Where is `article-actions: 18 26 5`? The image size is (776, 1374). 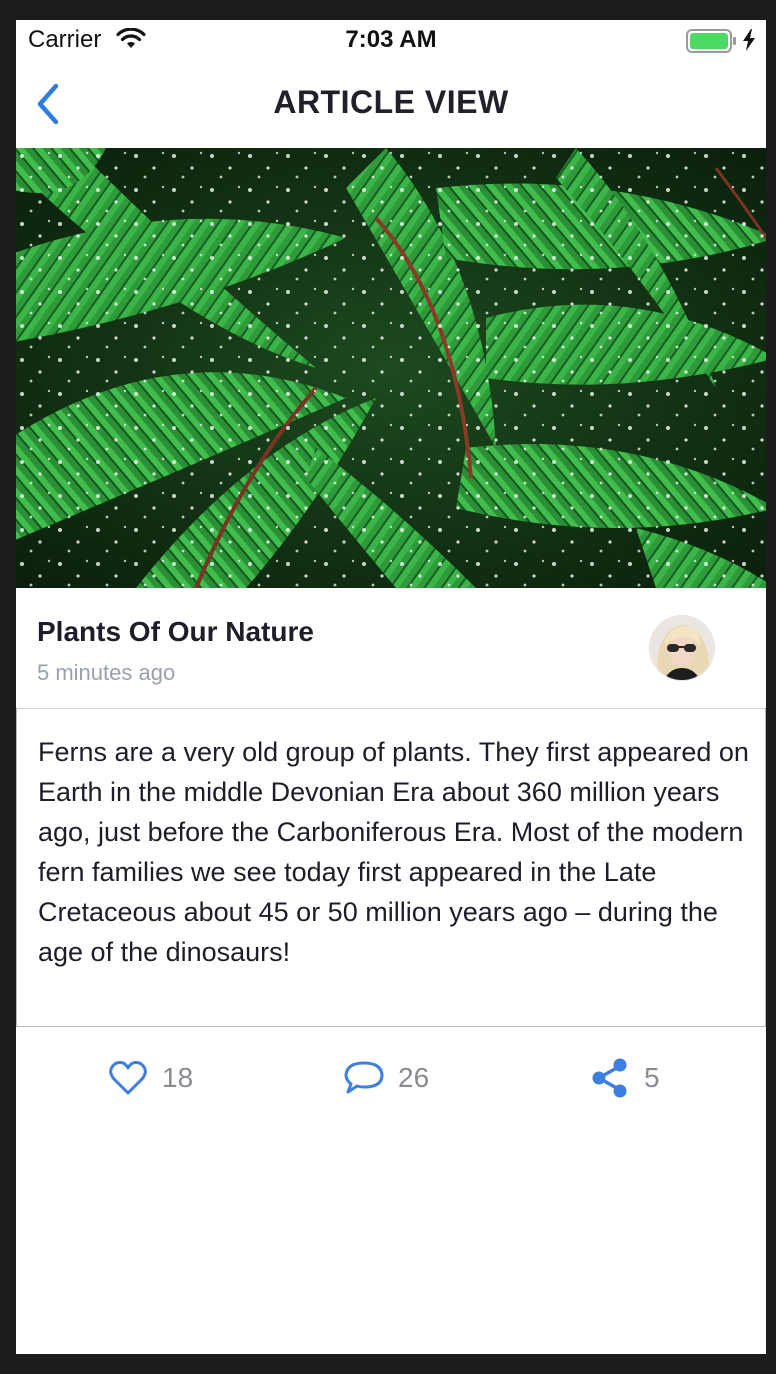 article-actions: 18 26 5 is located at coordinates (391, 1078).